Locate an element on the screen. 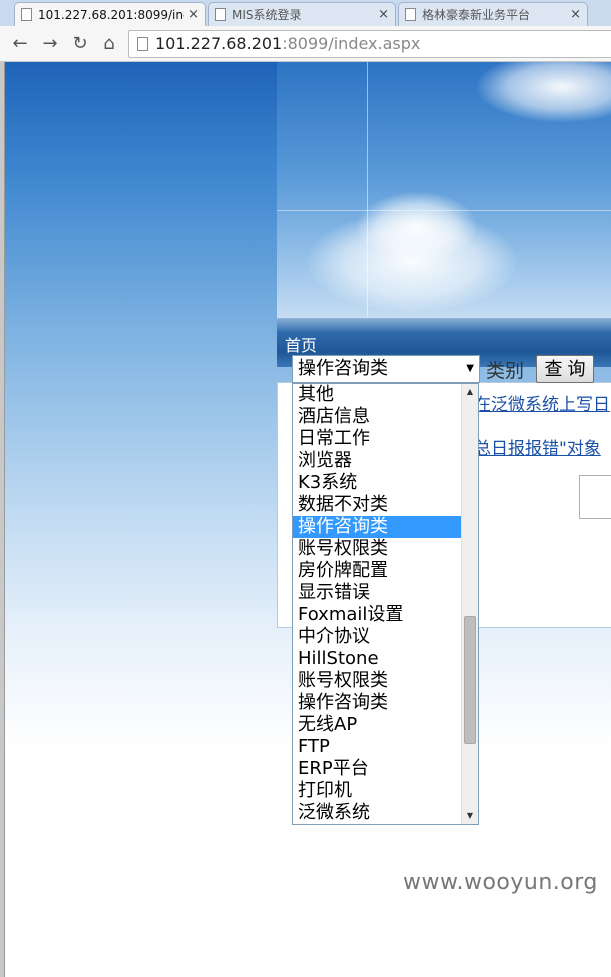 The width and height of the screenshot is (611, 977). dropdown-option: 无线AP is located at coordinates (377, 725).